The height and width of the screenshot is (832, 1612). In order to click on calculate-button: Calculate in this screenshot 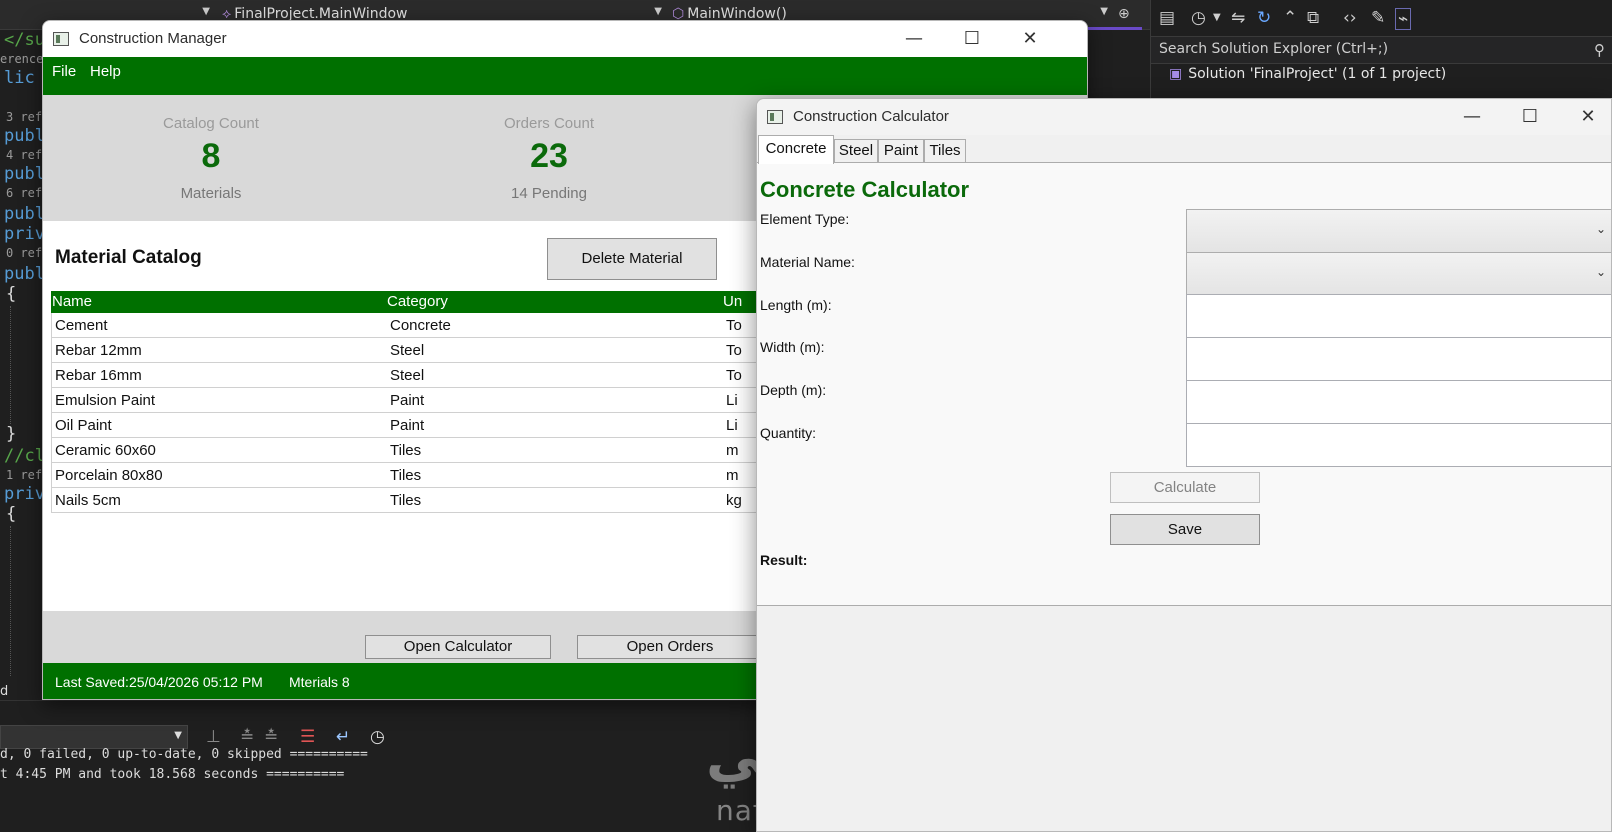, I will do `click(1185, 487)`.